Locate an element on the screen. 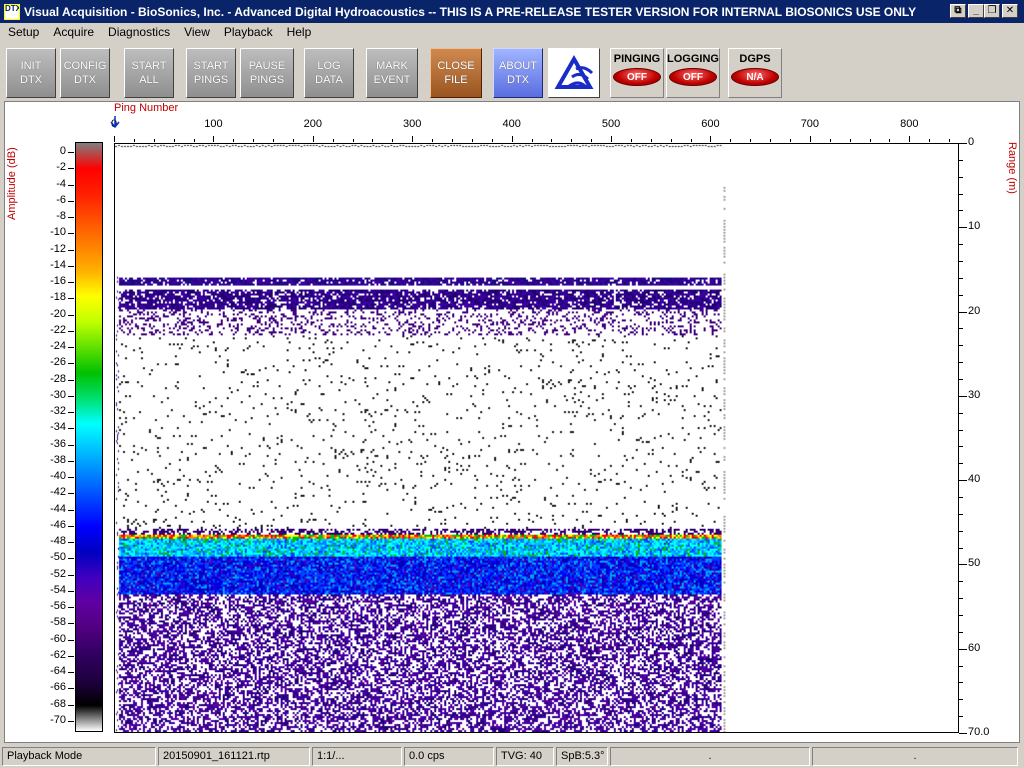  range-tick-label: 40 is located at coordinates (974, 479).